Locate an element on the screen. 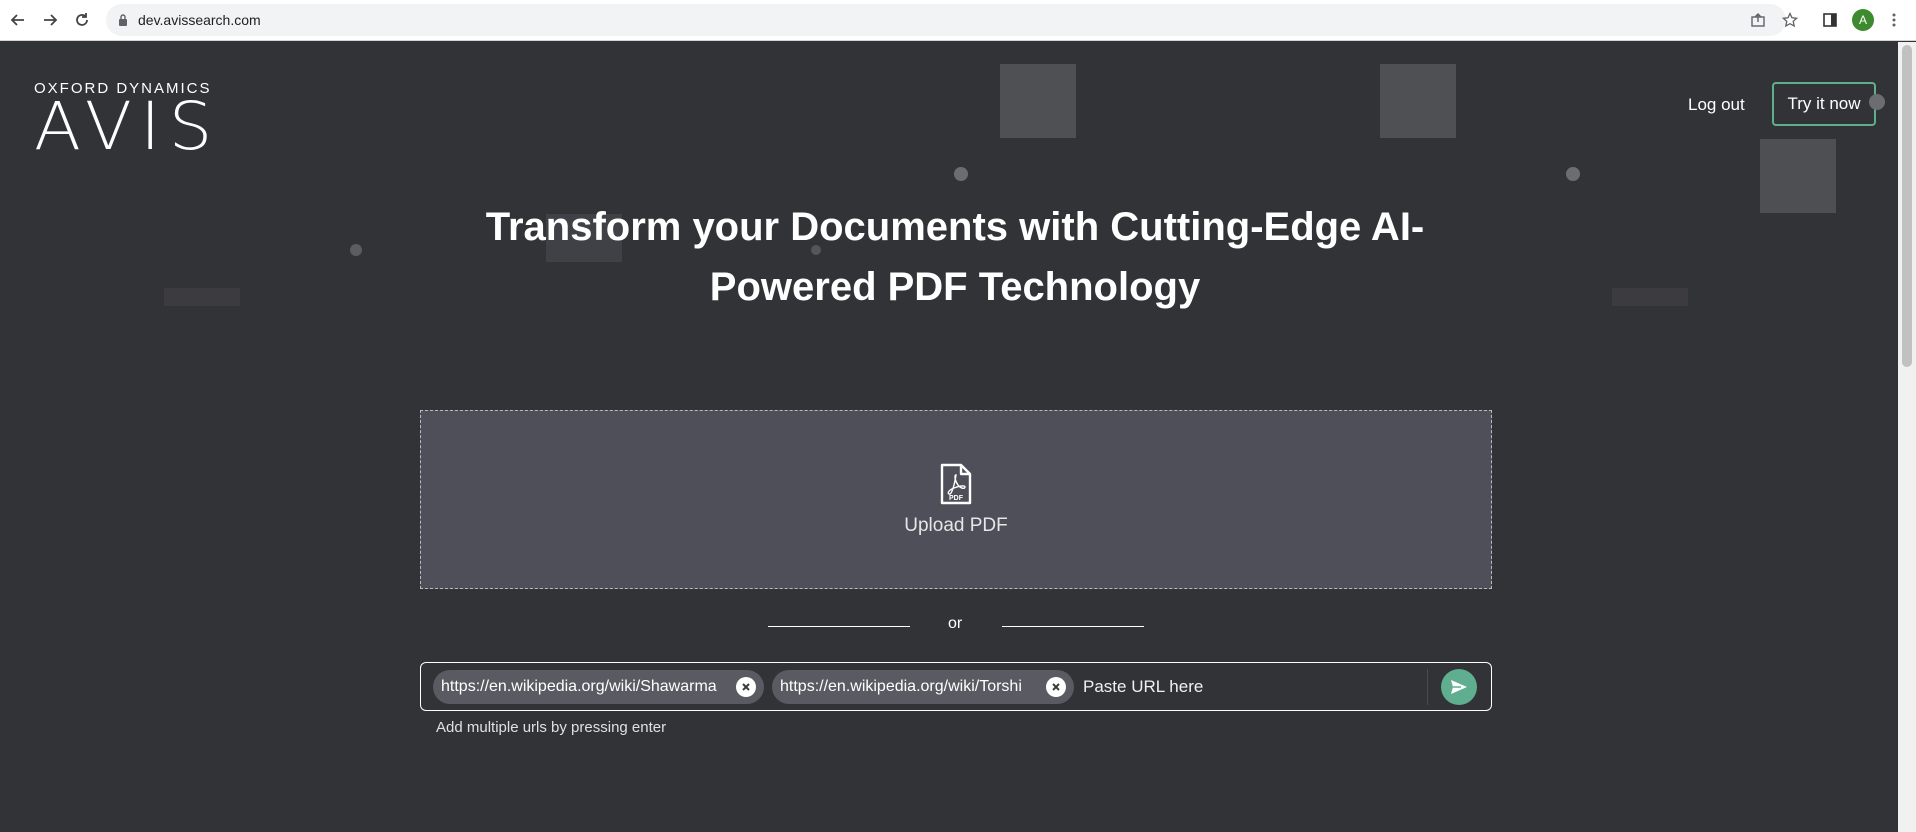  try-it-now-button: Try it now is located at coordinates (1824, 104).